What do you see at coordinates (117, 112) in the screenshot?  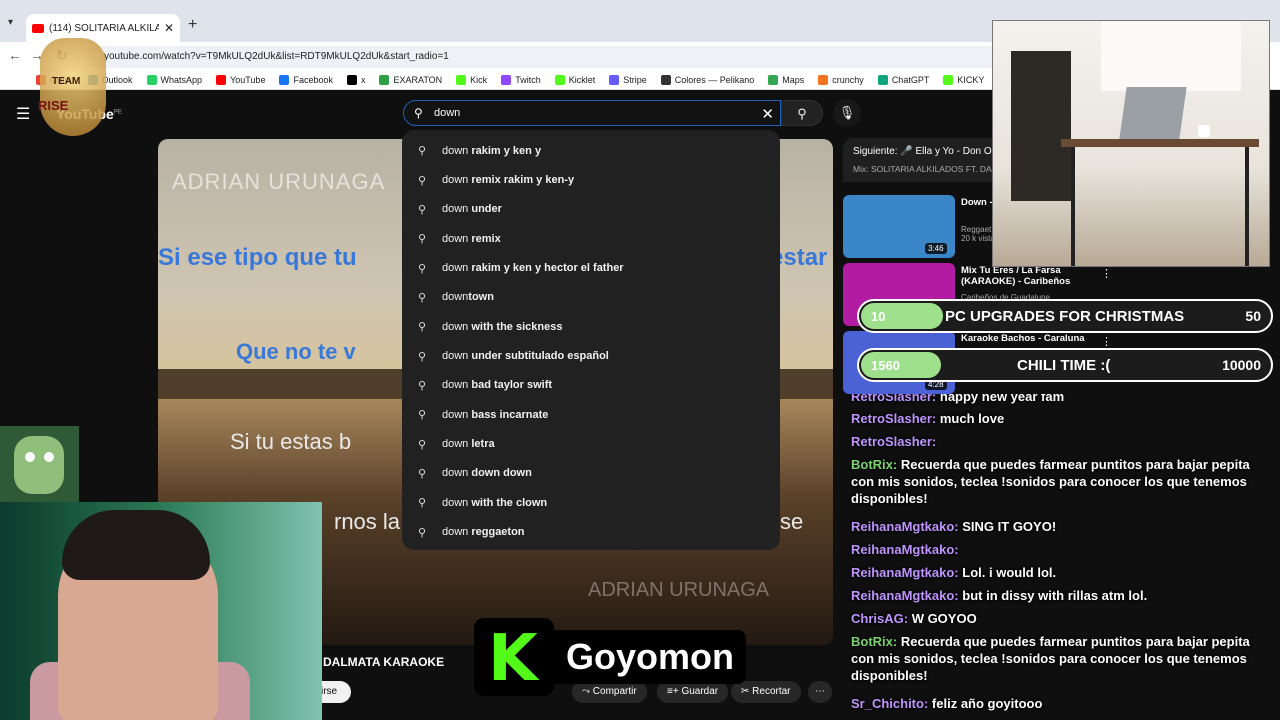 I see `region-label: PE` at bounding box center [117, 112].